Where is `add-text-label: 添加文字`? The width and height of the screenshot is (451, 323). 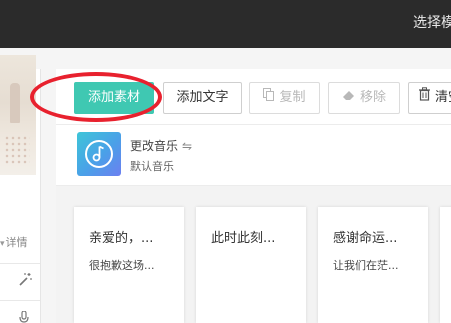 add-text-label: 添加文字 is located at coordinates (202, 97).